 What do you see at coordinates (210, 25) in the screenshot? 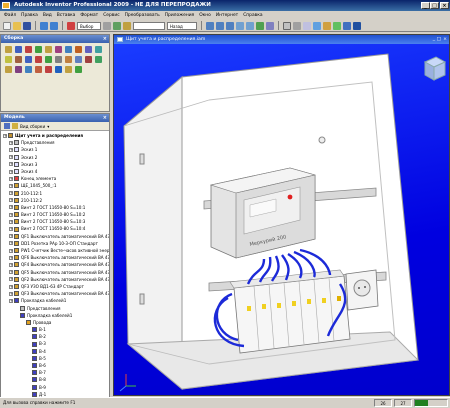
I see `zoom-all-icon` at bounding box center [210, 25].